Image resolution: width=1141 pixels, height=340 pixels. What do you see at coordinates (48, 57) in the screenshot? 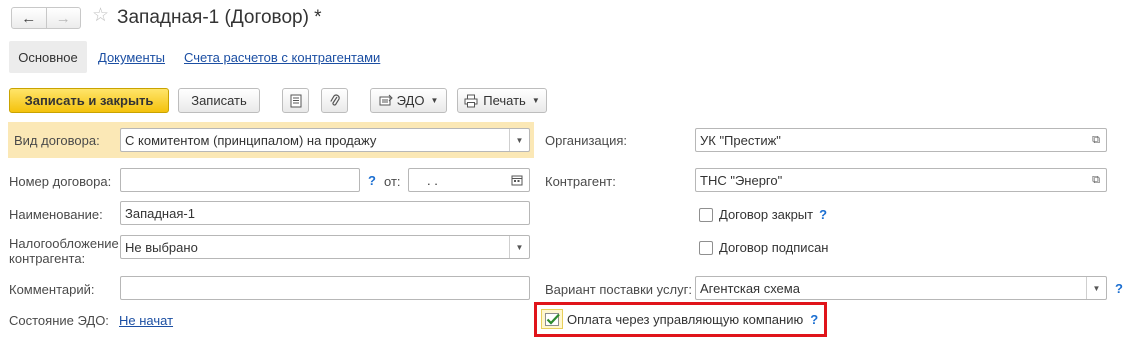
I see `tab-main: Основное` at bounding box center [48, 57].